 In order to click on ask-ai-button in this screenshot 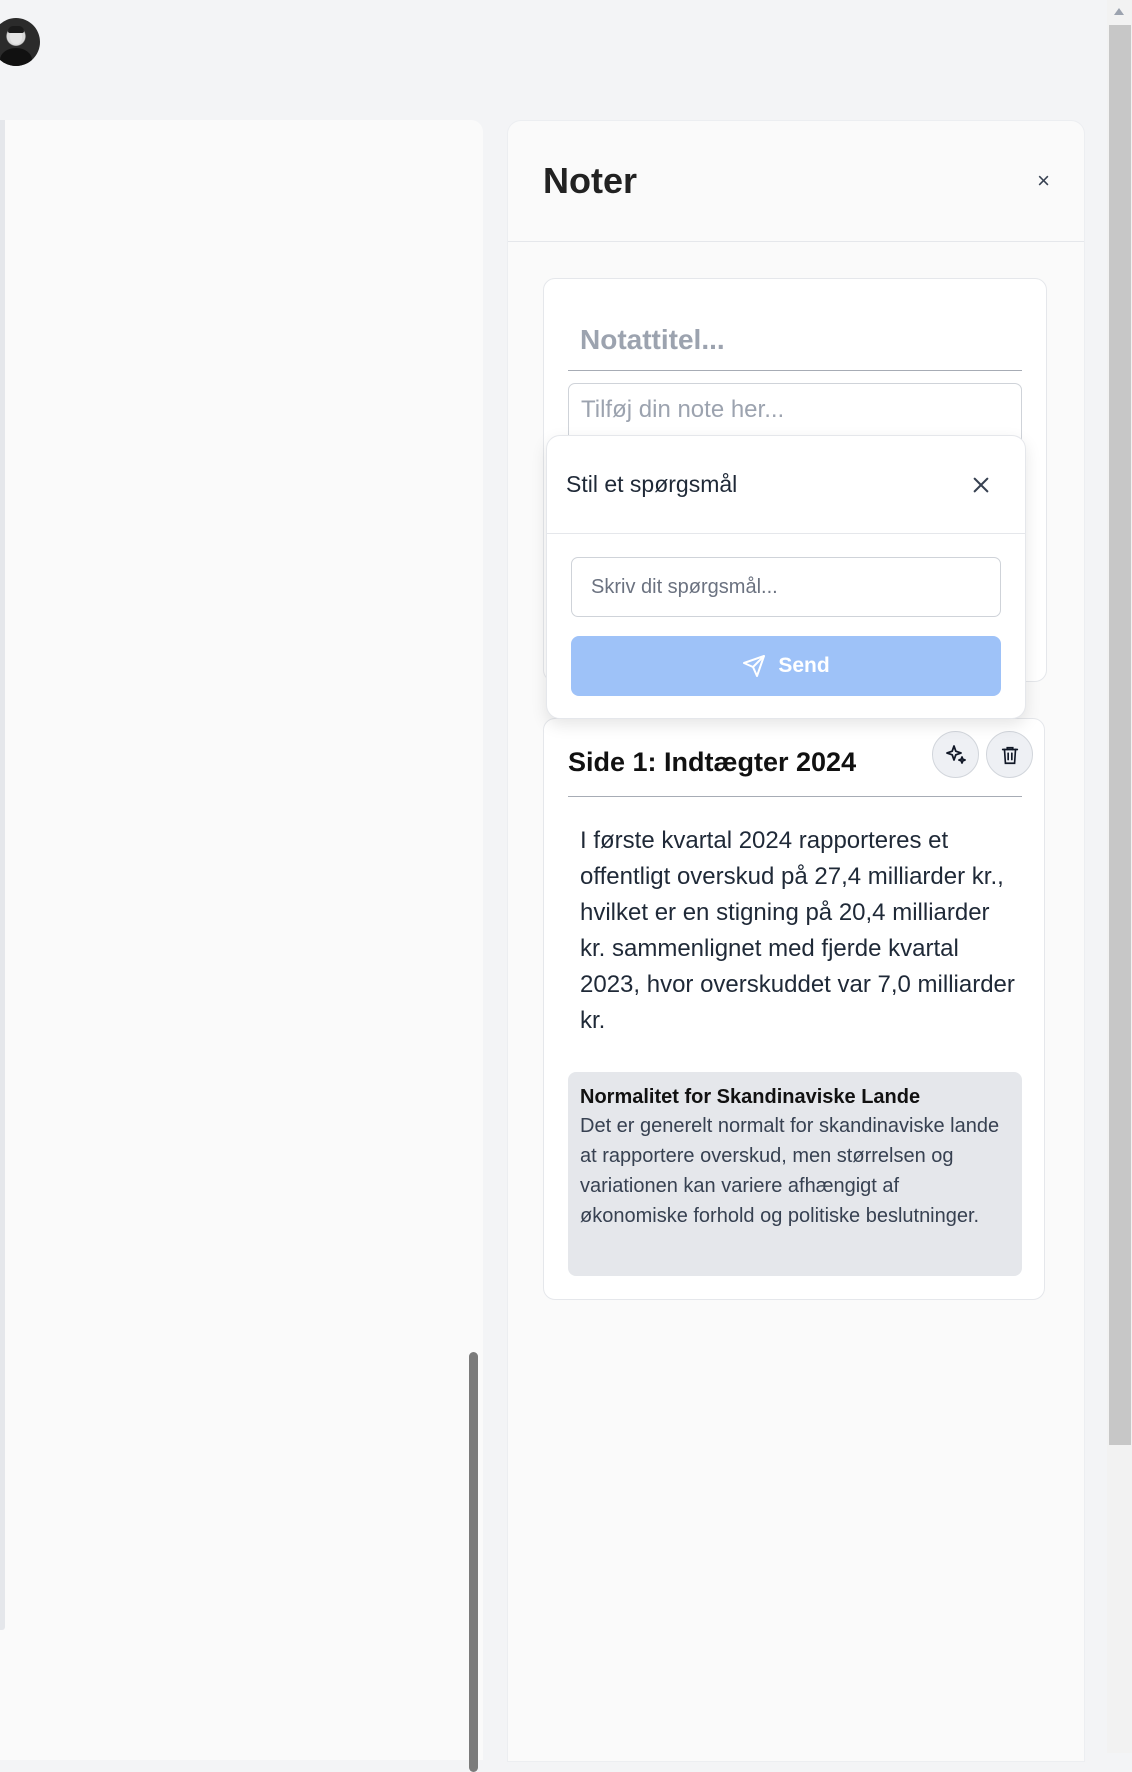, I will do `click(955, 754)`.